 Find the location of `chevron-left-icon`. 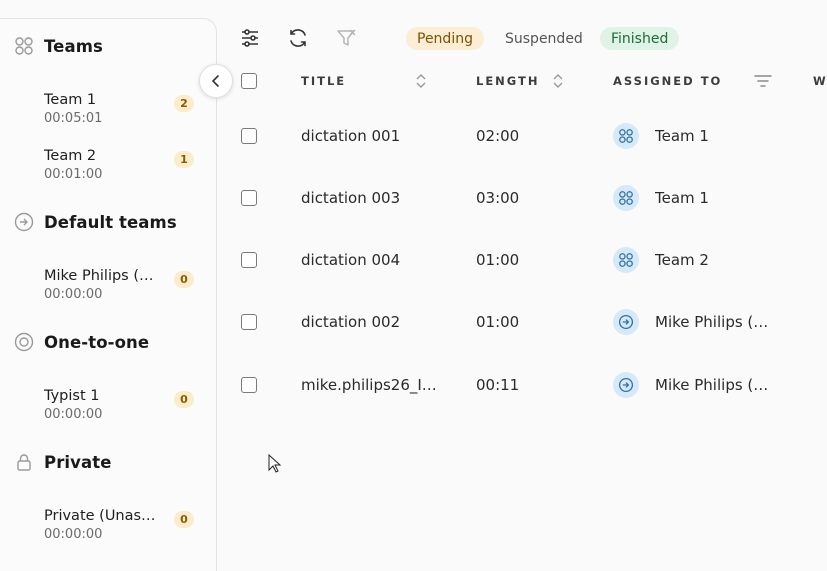

chevron-left-icon is located at coordinates (215, 81).